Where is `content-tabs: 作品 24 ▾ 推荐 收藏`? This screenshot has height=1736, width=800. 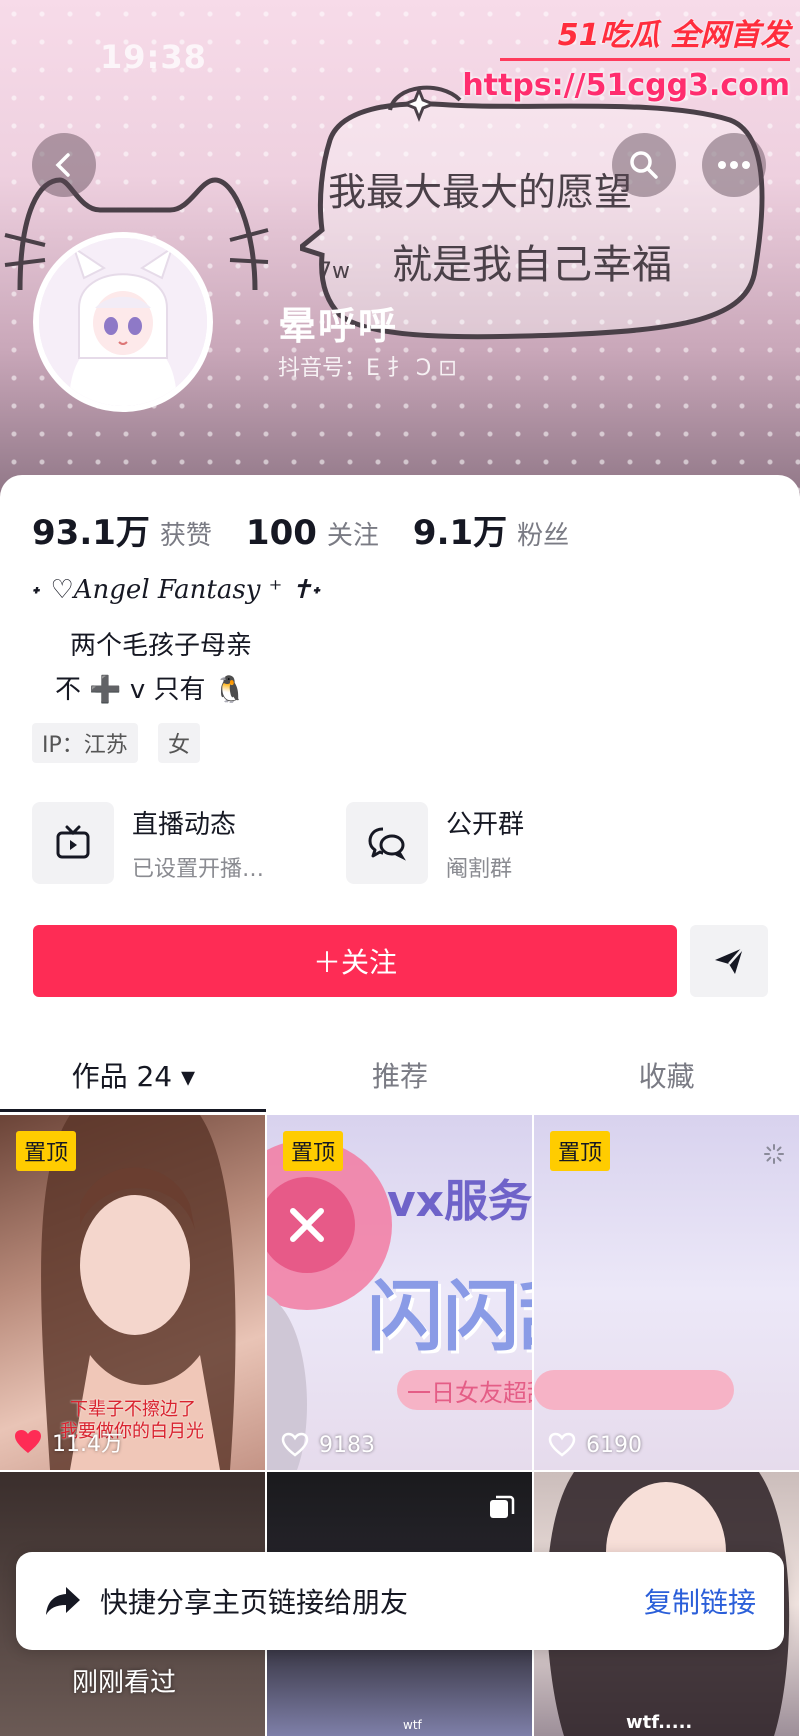 content-tabs: 作品 24 ▾ 推荐 收藏 is located at coordinates (400, 1075).